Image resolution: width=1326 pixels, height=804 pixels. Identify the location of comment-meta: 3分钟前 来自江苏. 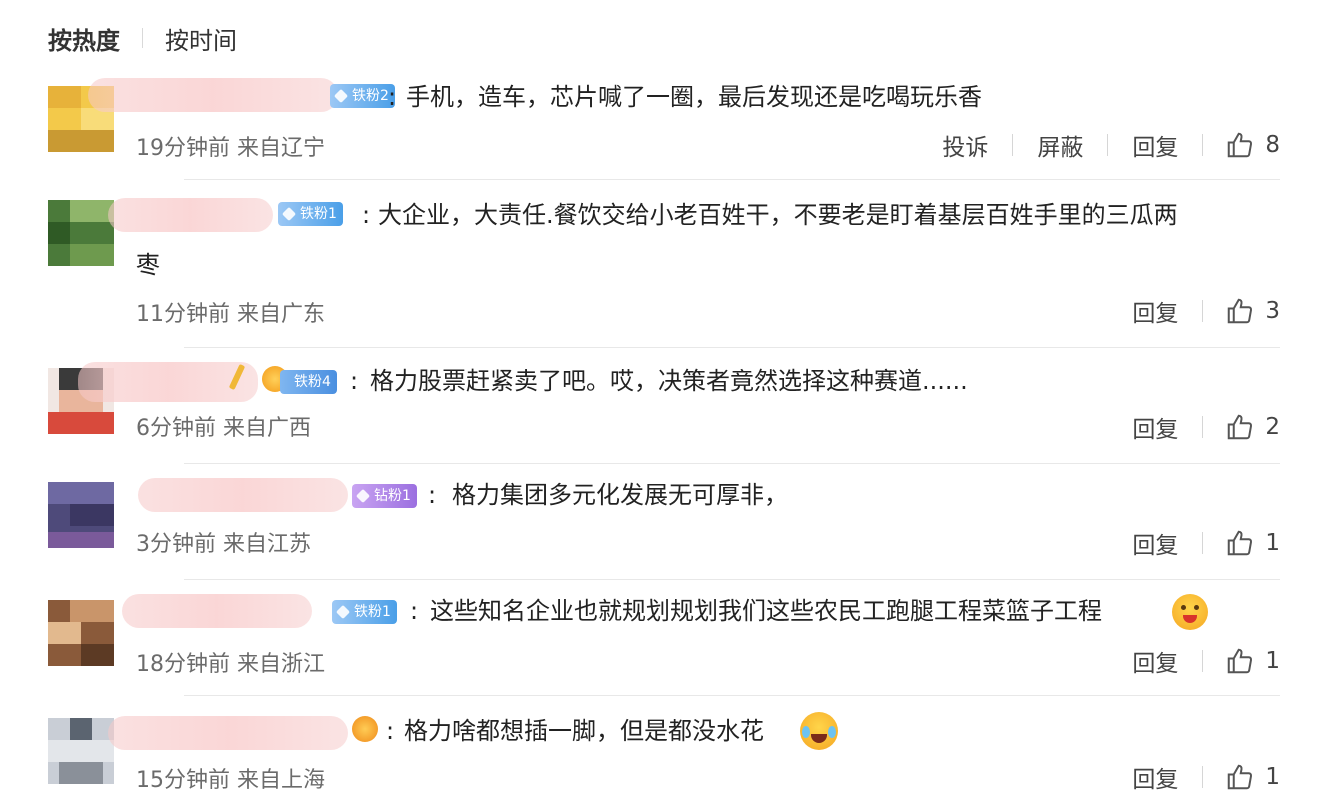
(223, 544).